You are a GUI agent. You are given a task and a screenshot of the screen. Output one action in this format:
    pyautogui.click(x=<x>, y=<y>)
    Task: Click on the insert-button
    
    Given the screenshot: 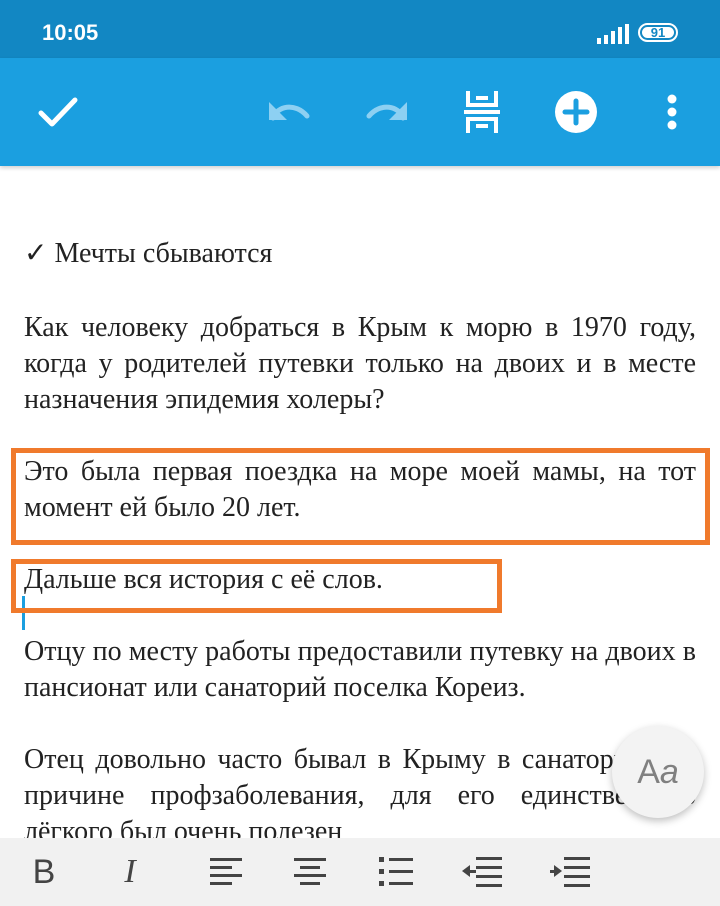 What is the action you would take?
    pyautogui.click(x=576, y=112)
    